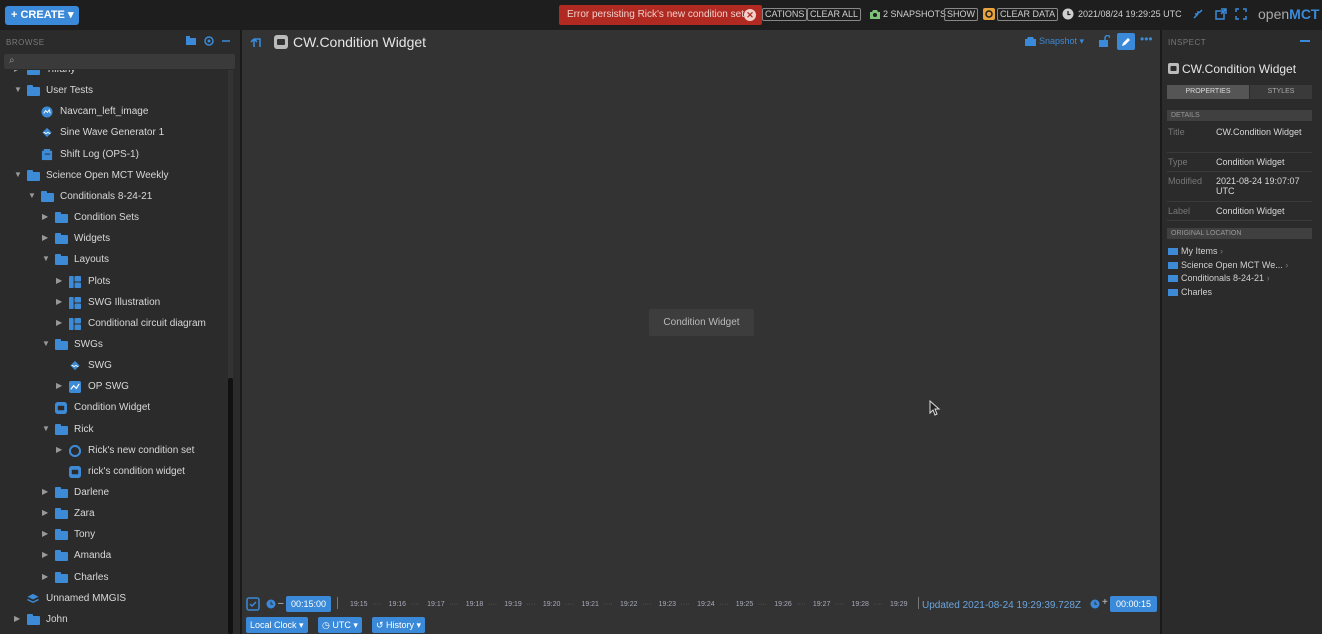 The width and height of the screenshot is (1322, 634). I want to click on tree-item: ▶ Condition Sets, so click(116, 218).